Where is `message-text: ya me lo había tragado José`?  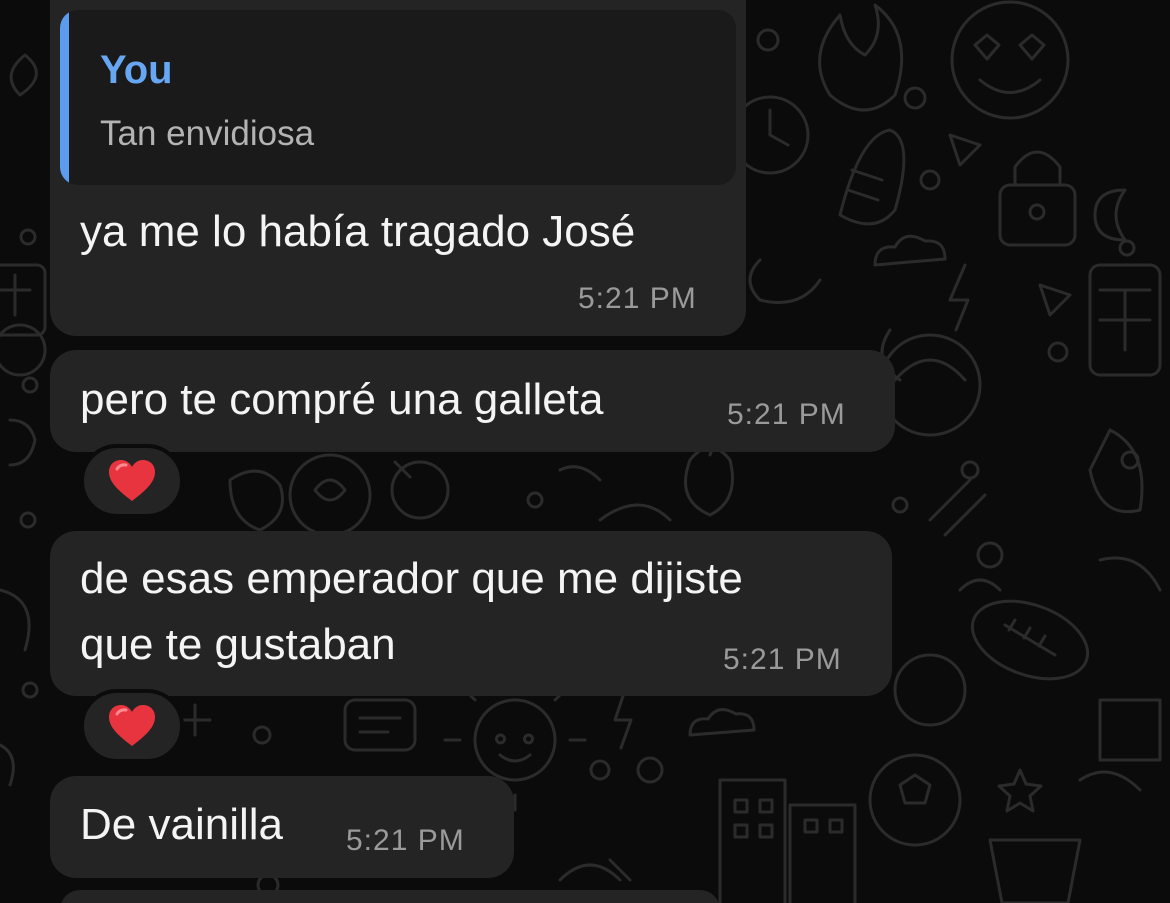 message-text: ya me lo había tragado José is located at coordinates (358, 231).